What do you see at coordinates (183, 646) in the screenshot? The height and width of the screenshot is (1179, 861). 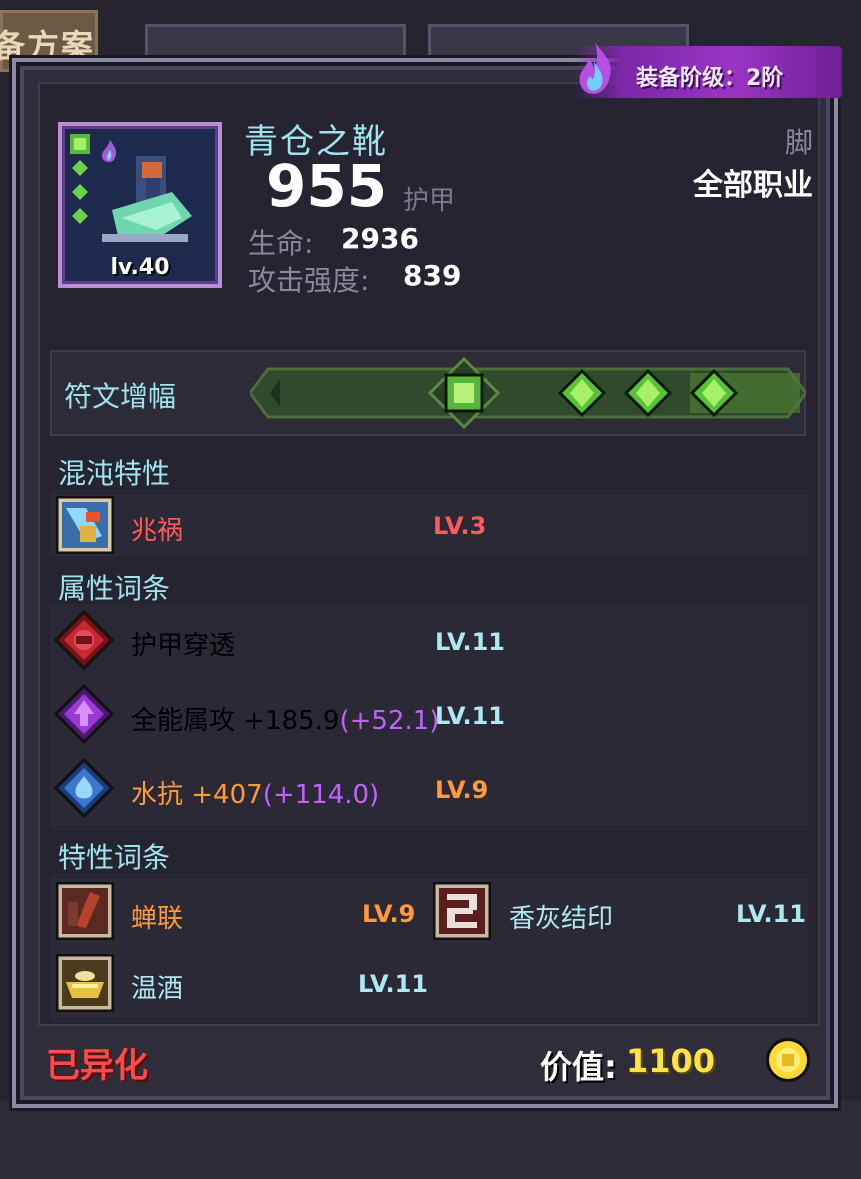 I see `attribute-name-1: 护甲穿透` at bounding box center [183, 646].